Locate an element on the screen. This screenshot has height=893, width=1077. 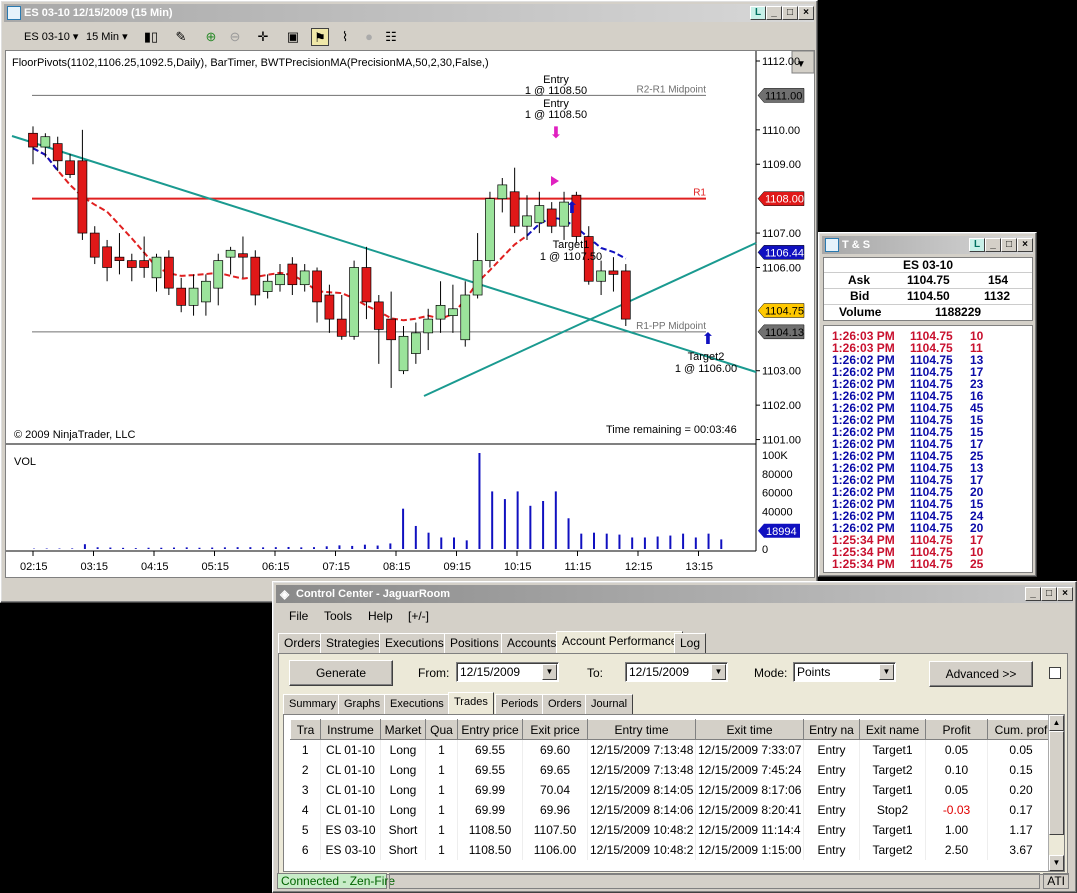
menu-file: File is located at coordinates (298, 616).